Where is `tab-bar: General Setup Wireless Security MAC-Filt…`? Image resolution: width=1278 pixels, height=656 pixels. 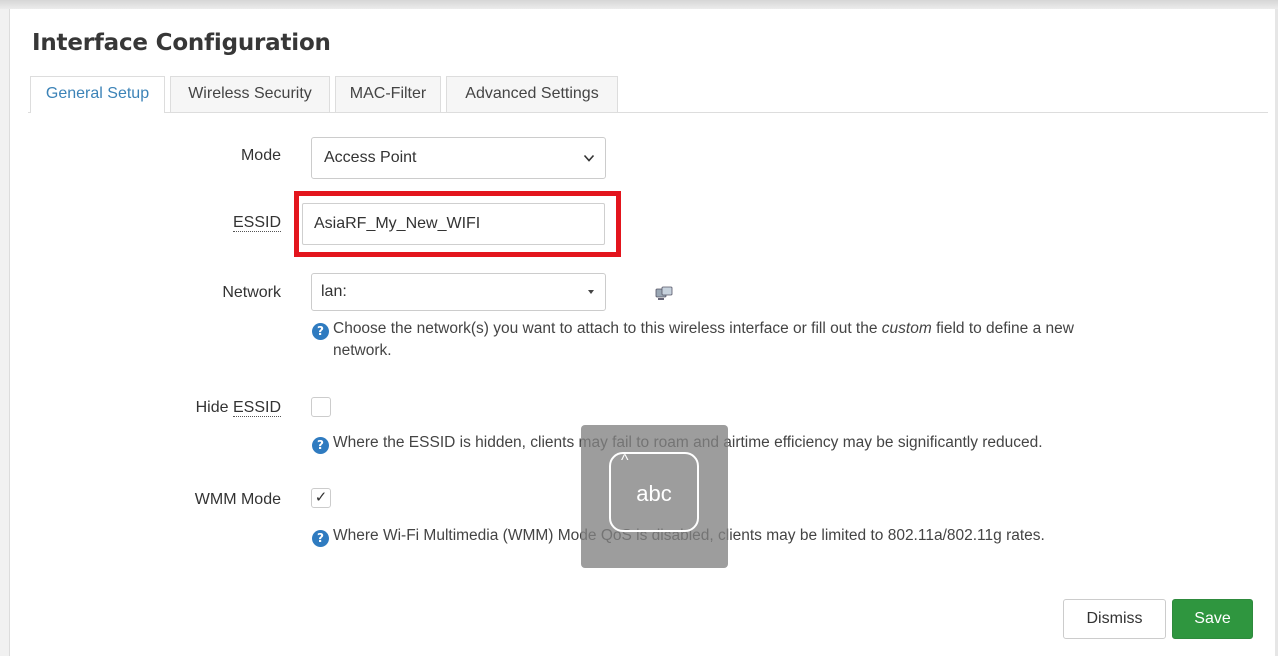
tab-bar: General Setup Wireless Security MAC-Filt… is located at coordinates (648, 94).